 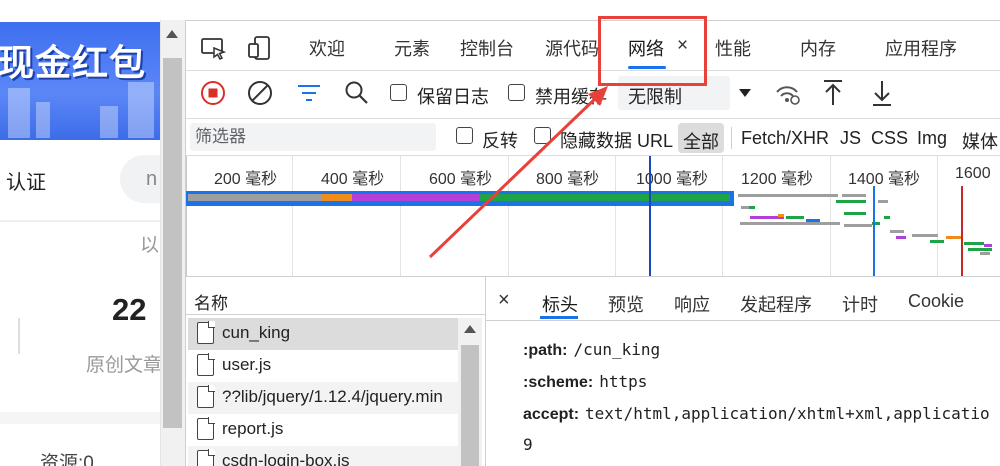 What do you see at coordinates (745, 93) in the screenshot?
I see `chevron-down-icon` at bounding box center [745, 93].